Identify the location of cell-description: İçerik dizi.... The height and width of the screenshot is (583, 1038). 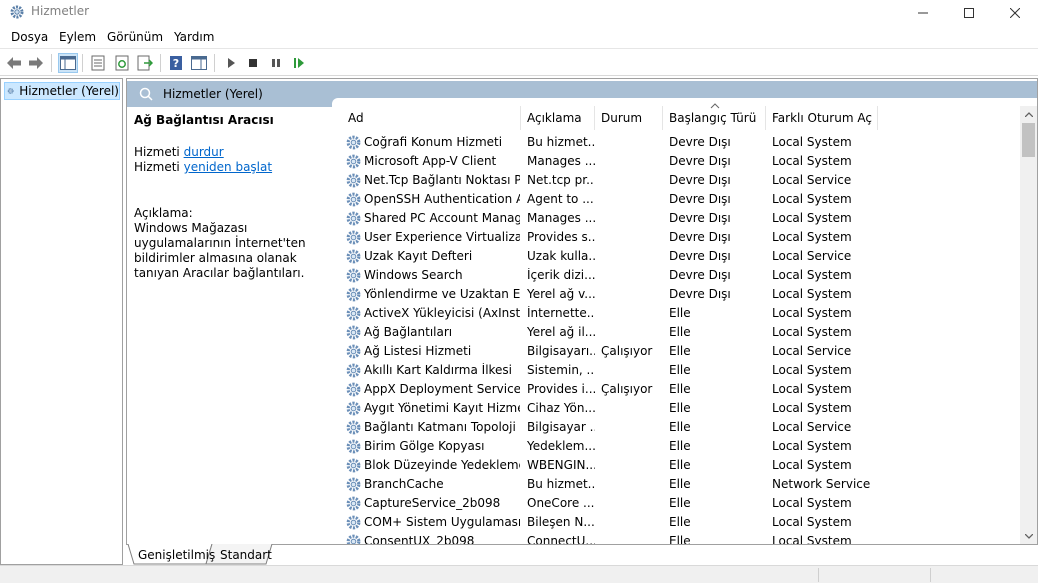
(561, 275).